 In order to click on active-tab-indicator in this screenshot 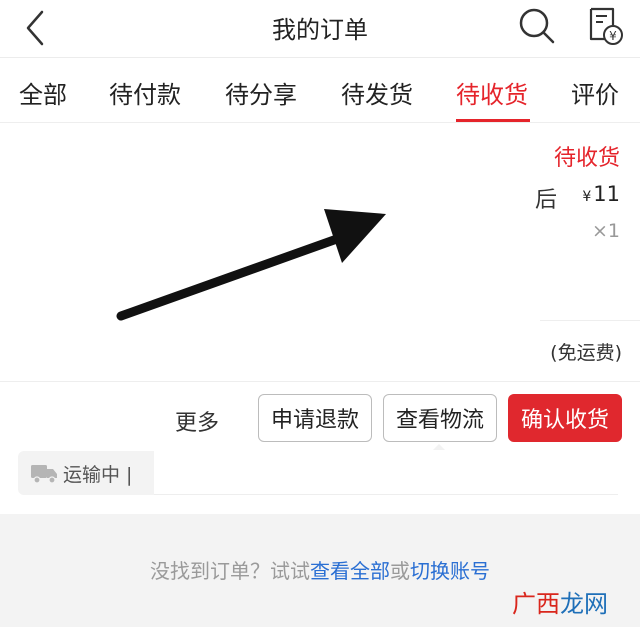, I will do `click(493, 120)`.